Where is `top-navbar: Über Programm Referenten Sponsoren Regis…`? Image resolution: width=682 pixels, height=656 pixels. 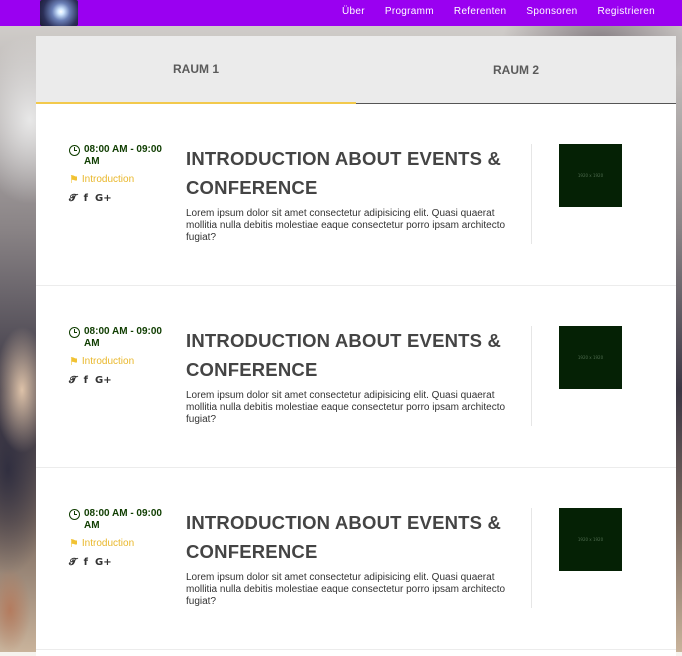
top-navbar: Über Programm Referenten Sponsoren Regis… is located at coordinates (341, 13).